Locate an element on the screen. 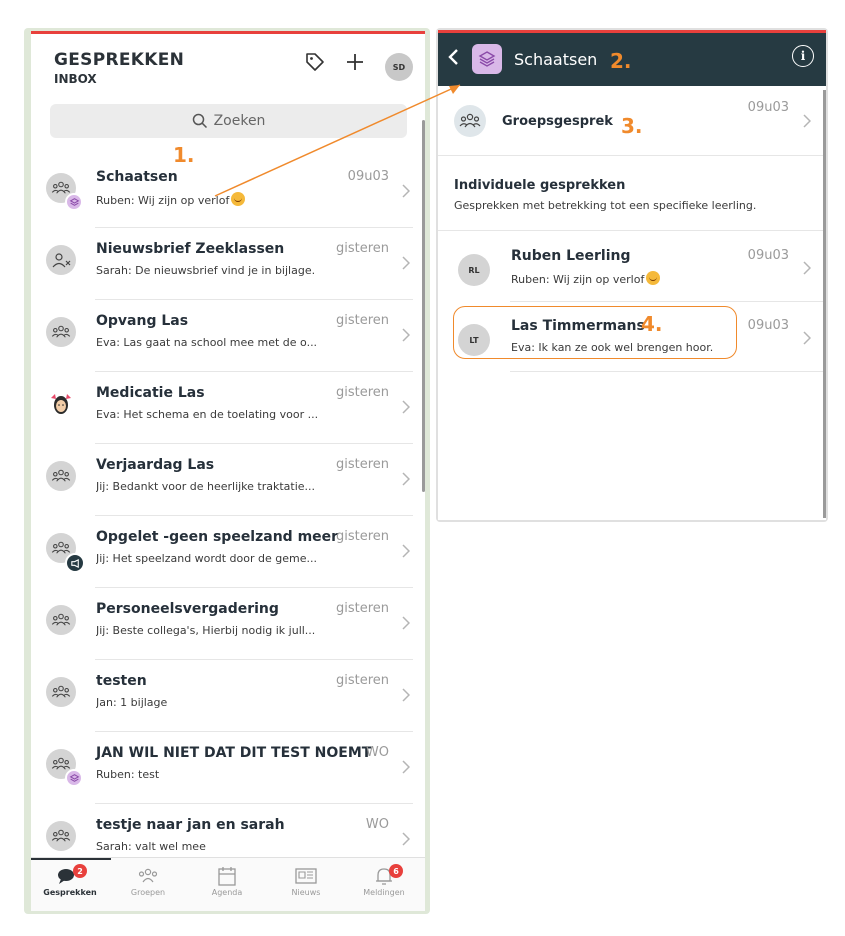 Image resolution: width=845 pixels, height=936 pixels. step-marker-2: 2. is located at coordinates (621, 61).